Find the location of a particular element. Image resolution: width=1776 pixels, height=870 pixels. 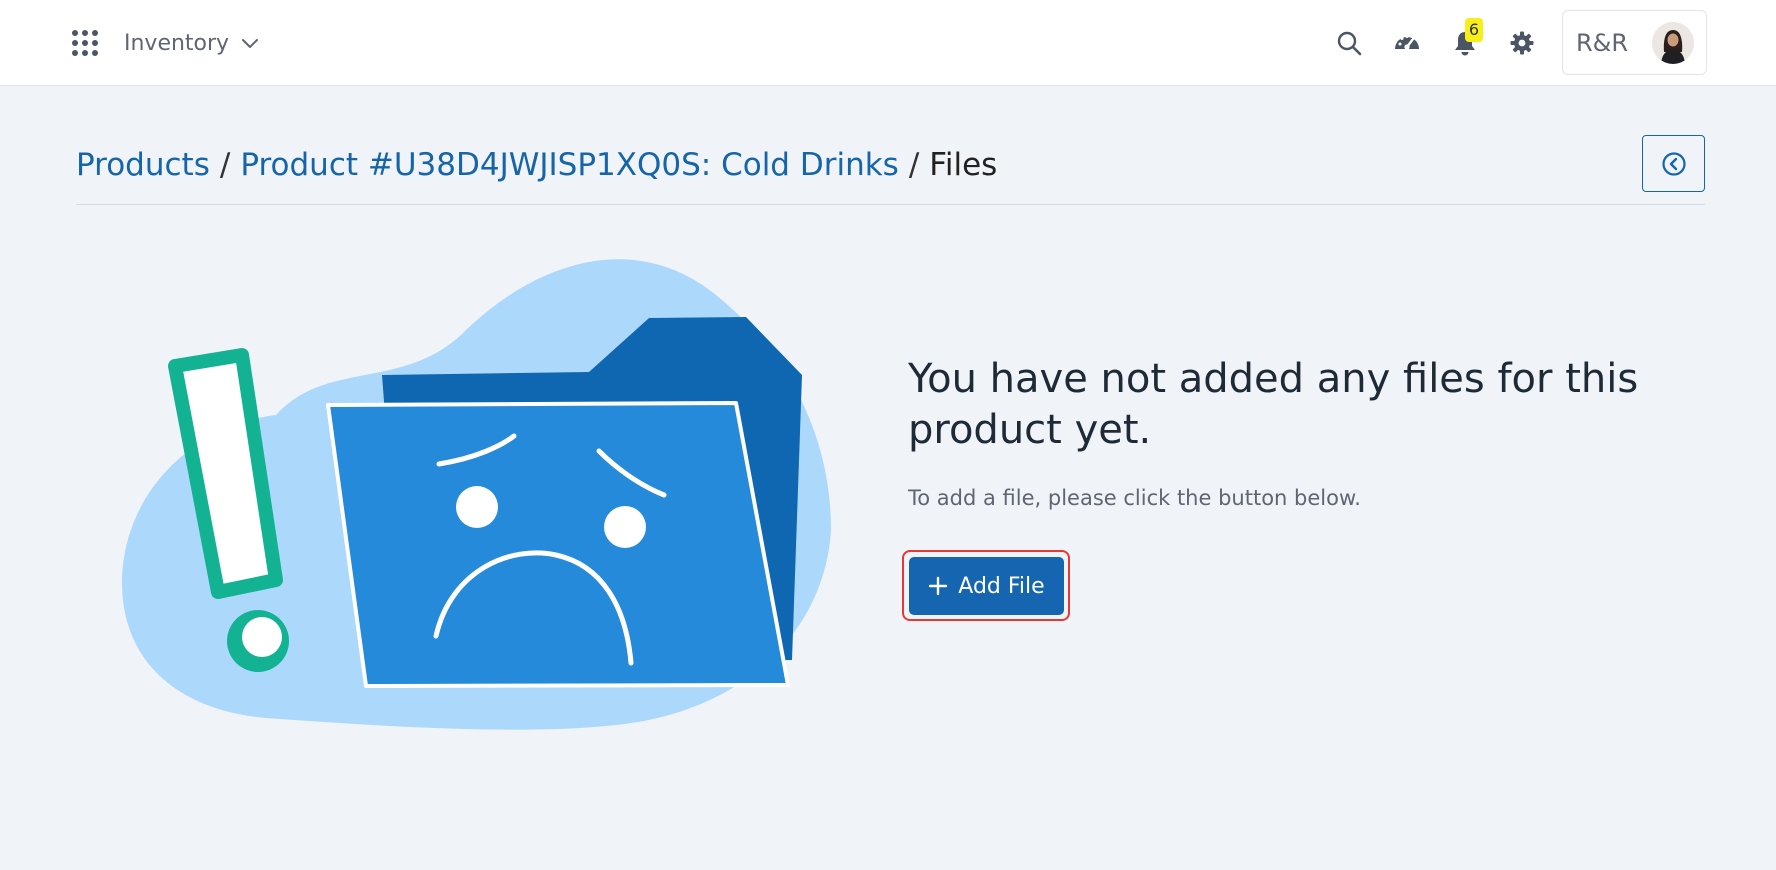

add-file-button: Add File is located at coordinates (986, 586).